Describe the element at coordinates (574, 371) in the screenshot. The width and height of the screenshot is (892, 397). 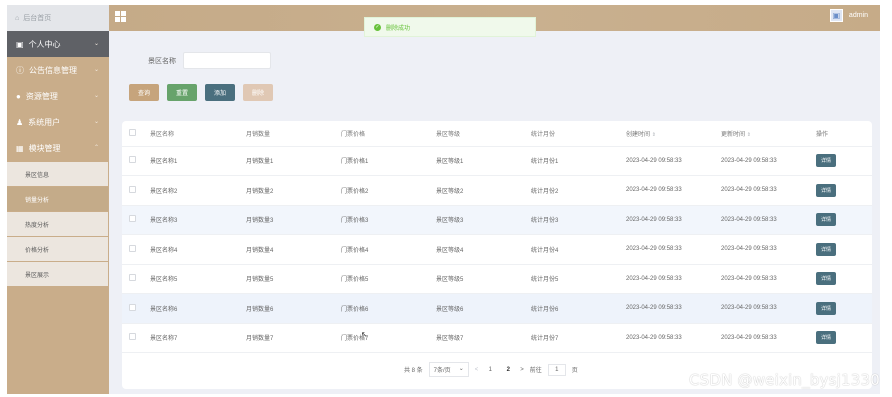
I see `goto-suffix: 页` at that location.